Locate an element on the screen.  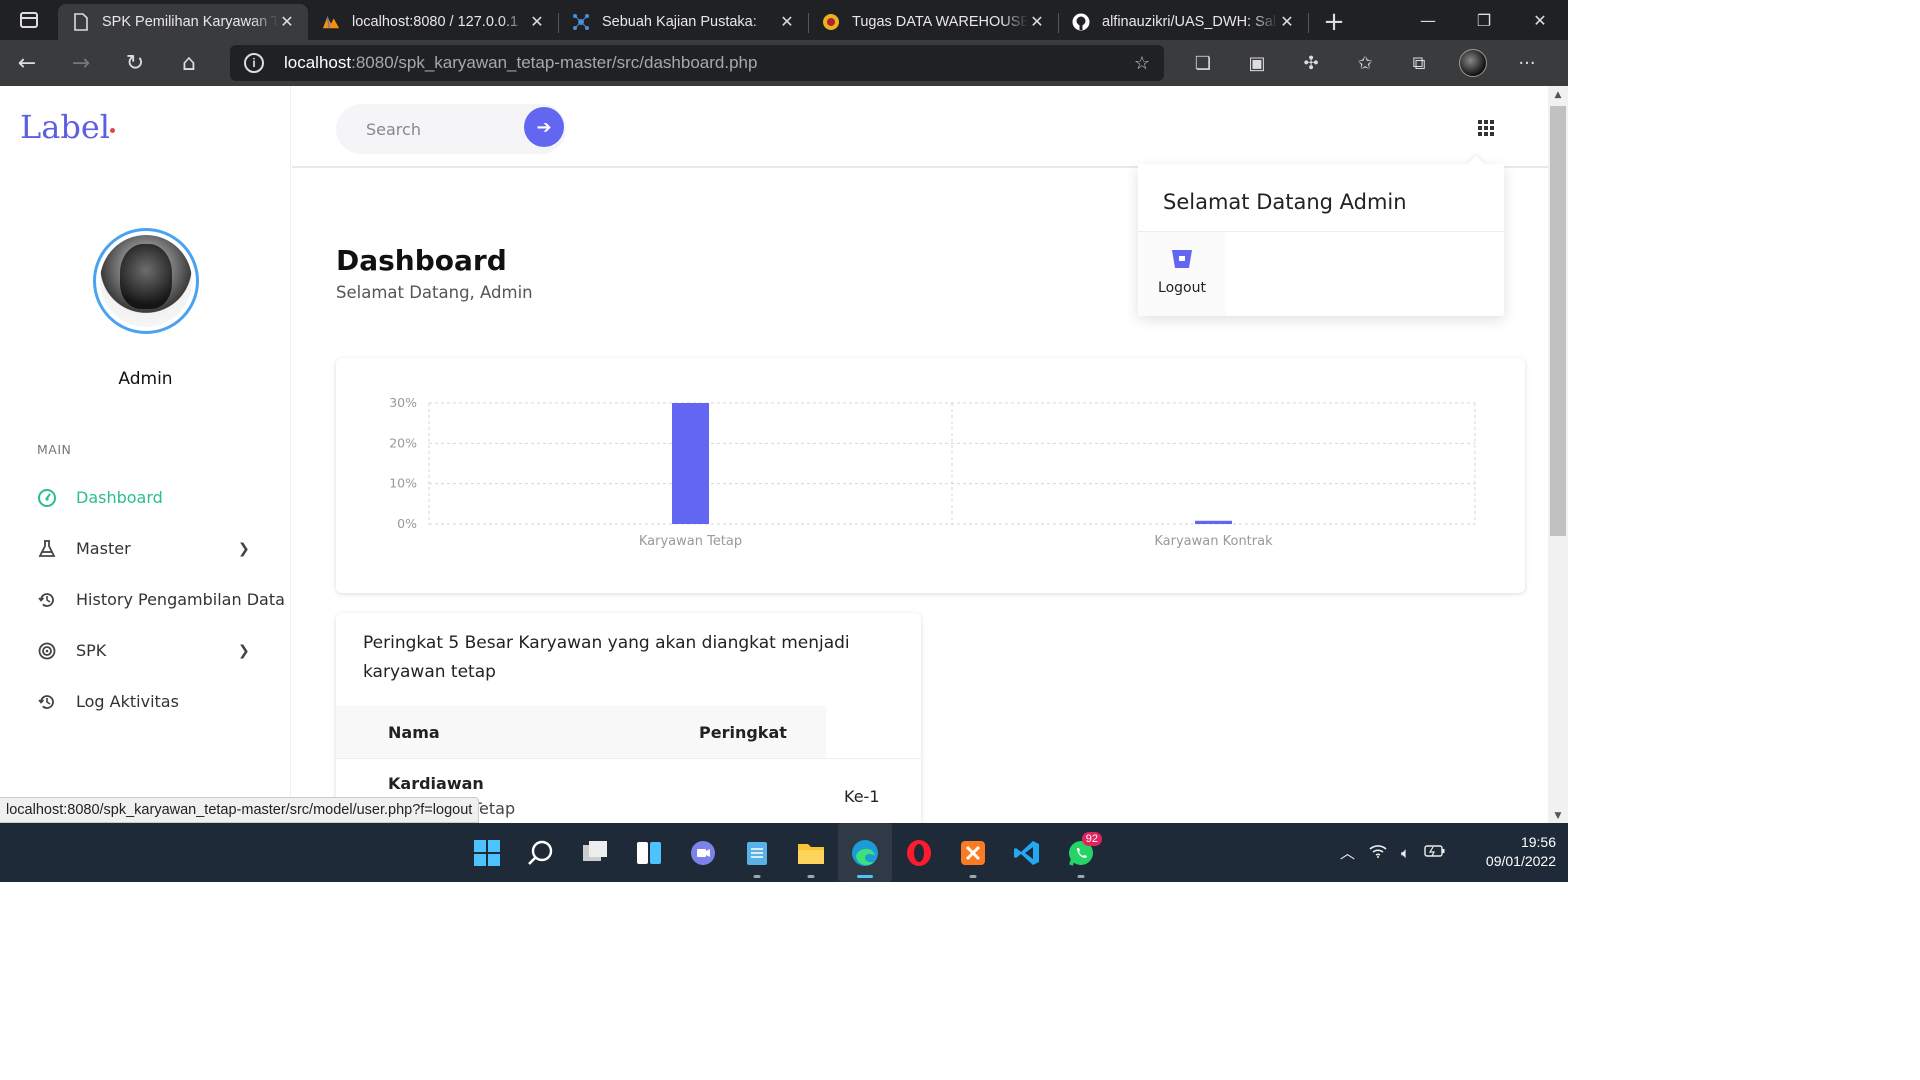
profile-icon is located at coordinates (1473, 63).